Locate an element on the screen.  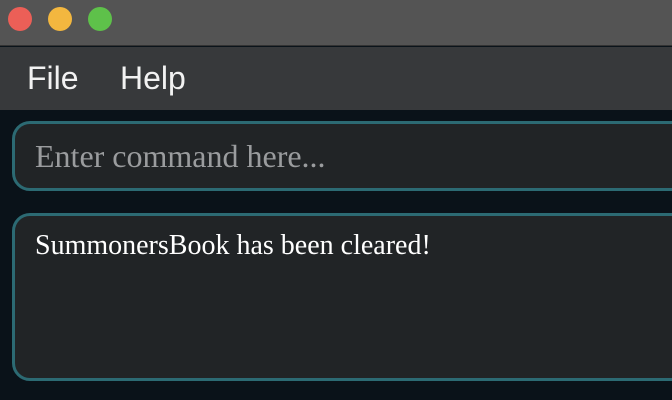
close-window-button is located at coordinates (20, 19).